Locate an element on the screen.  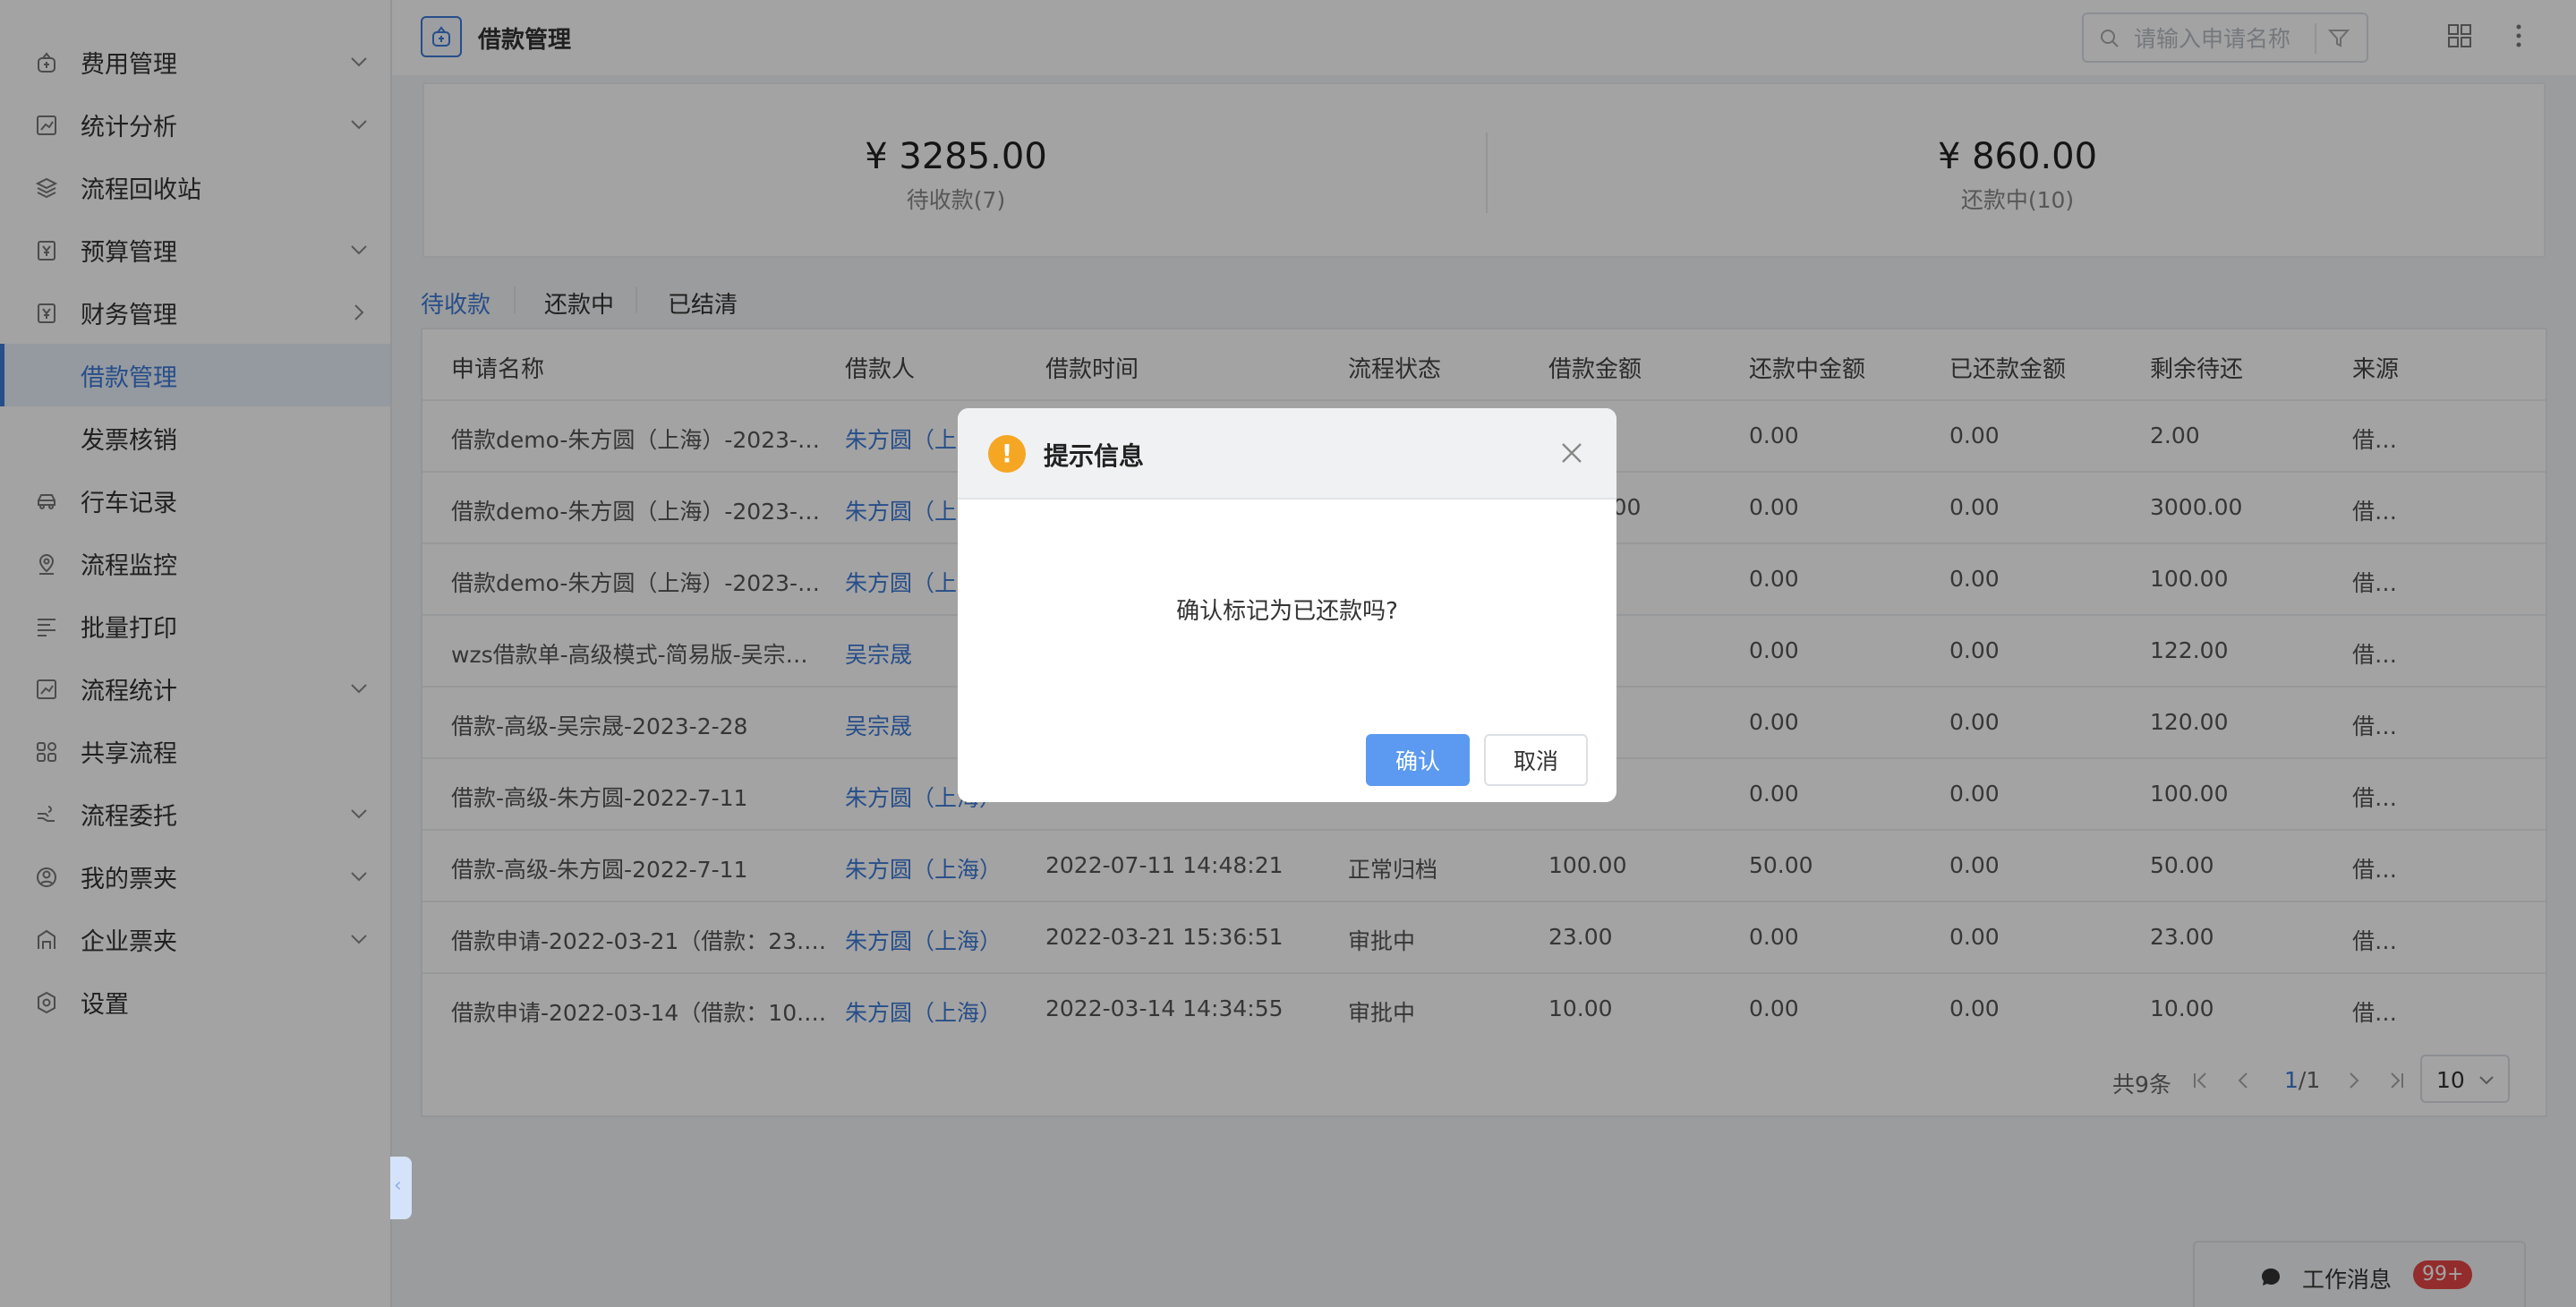
confirm-button: 确认 is located at coordinates (1418, 760).